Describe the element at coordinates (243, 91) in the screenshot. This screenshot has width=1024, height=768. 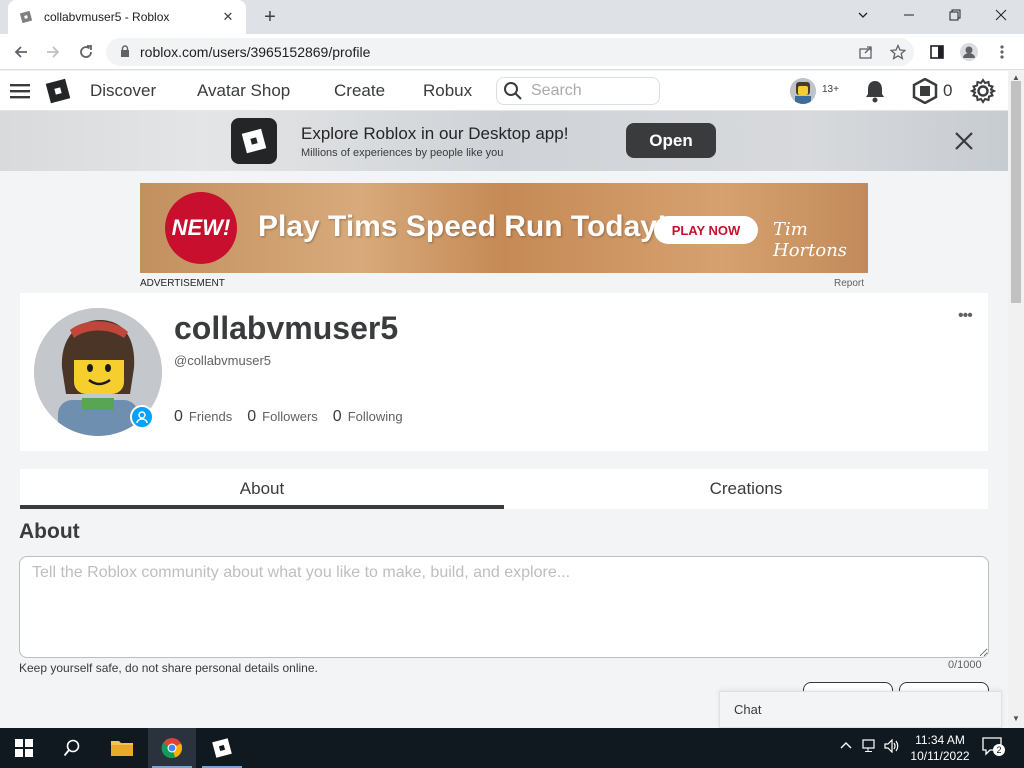
I see `nav-avatar-shop: Avatar Shop` at that location.